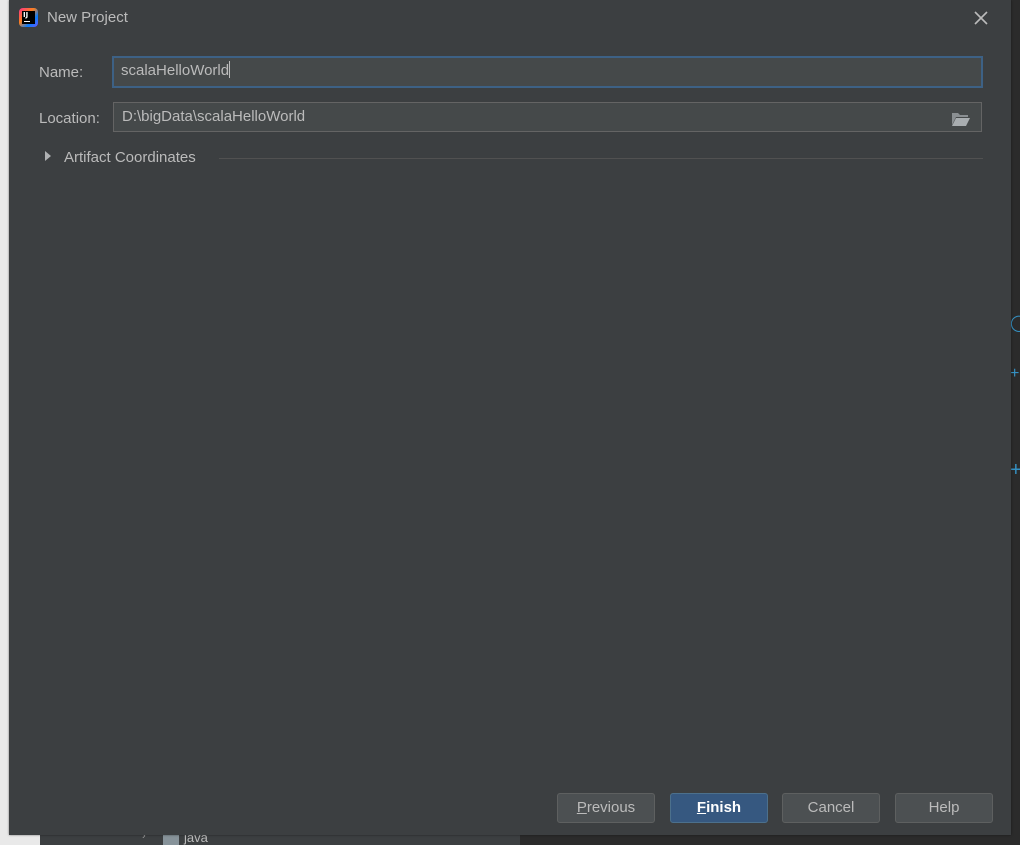 Image resolution: width=1020 pixels, height=845 pixels. What do you see at coordinates (230, 69) in the screenshot?
I see `text-cursor` at bounding box center [230, 69].